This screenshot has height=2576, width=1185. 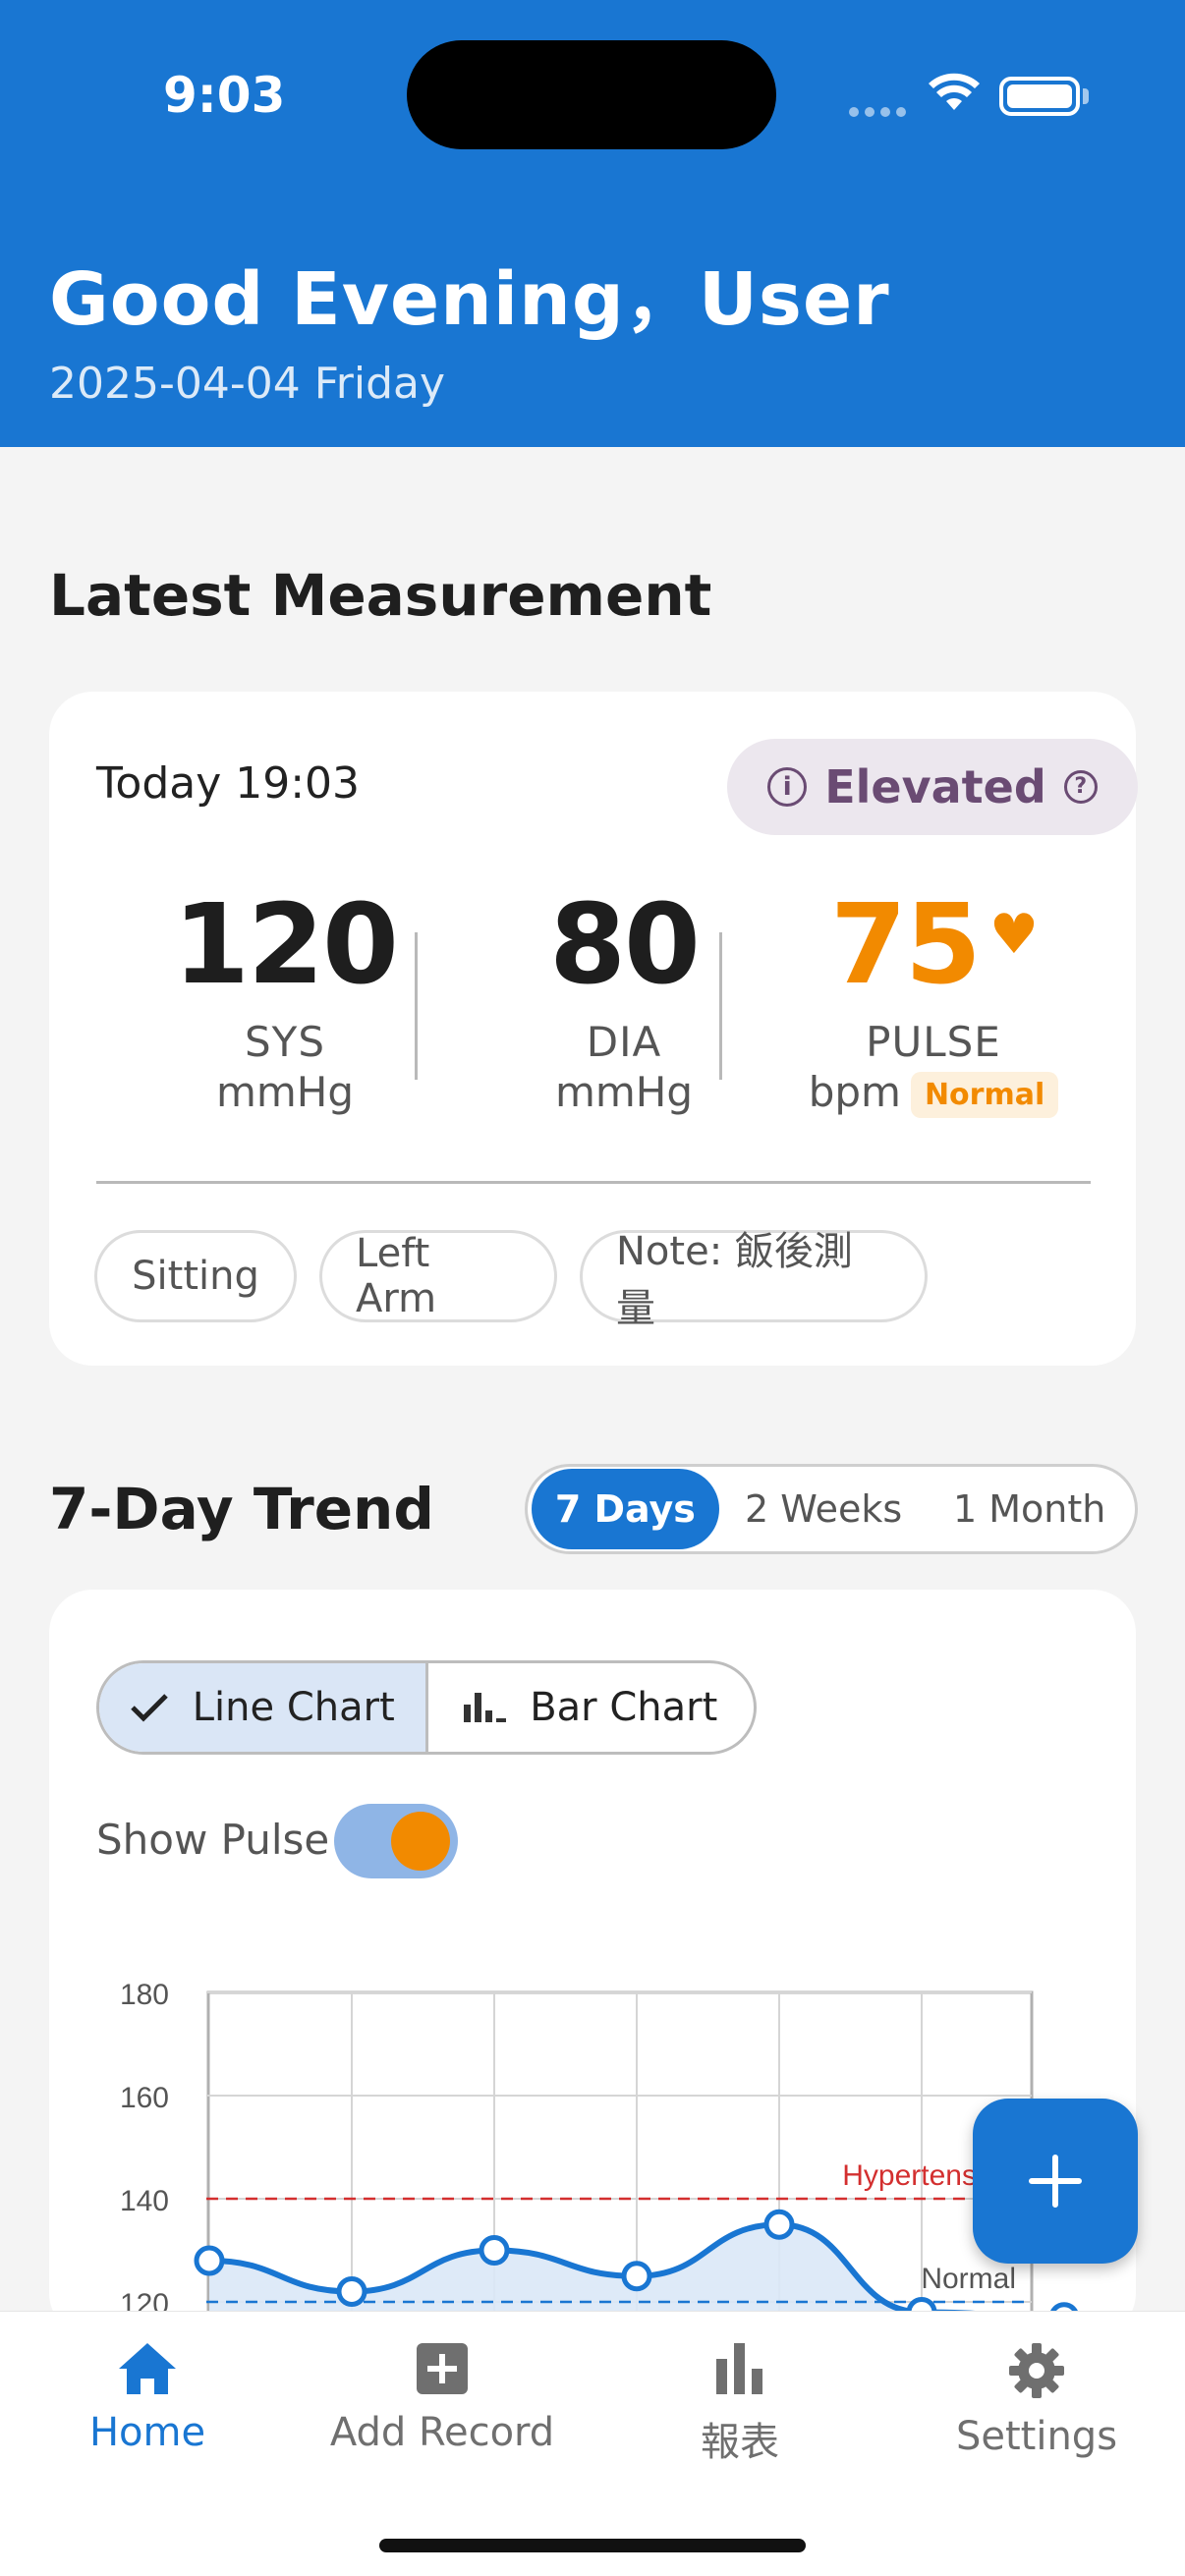 What do you see at coordinates (470, 299) in the screenshot?
I see `greeting-title: Good Evening，User` at bounding box center [470, 299].